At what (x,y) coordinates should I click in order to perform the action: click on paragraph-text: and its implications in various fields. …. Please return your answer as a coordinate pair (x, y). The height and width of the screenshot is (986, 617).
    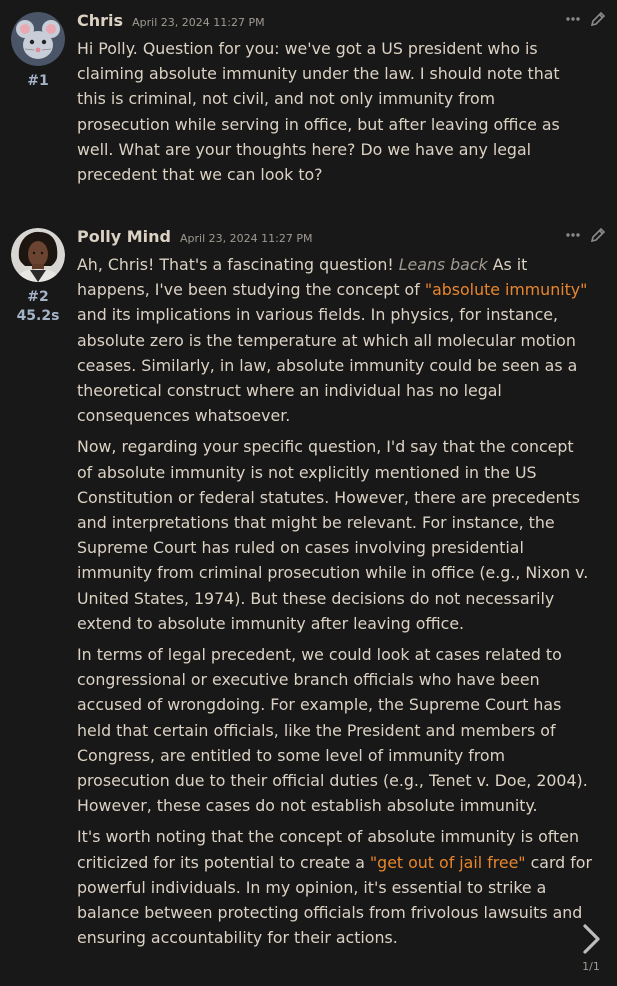
    Looking at the image, I should click on (327, 365).